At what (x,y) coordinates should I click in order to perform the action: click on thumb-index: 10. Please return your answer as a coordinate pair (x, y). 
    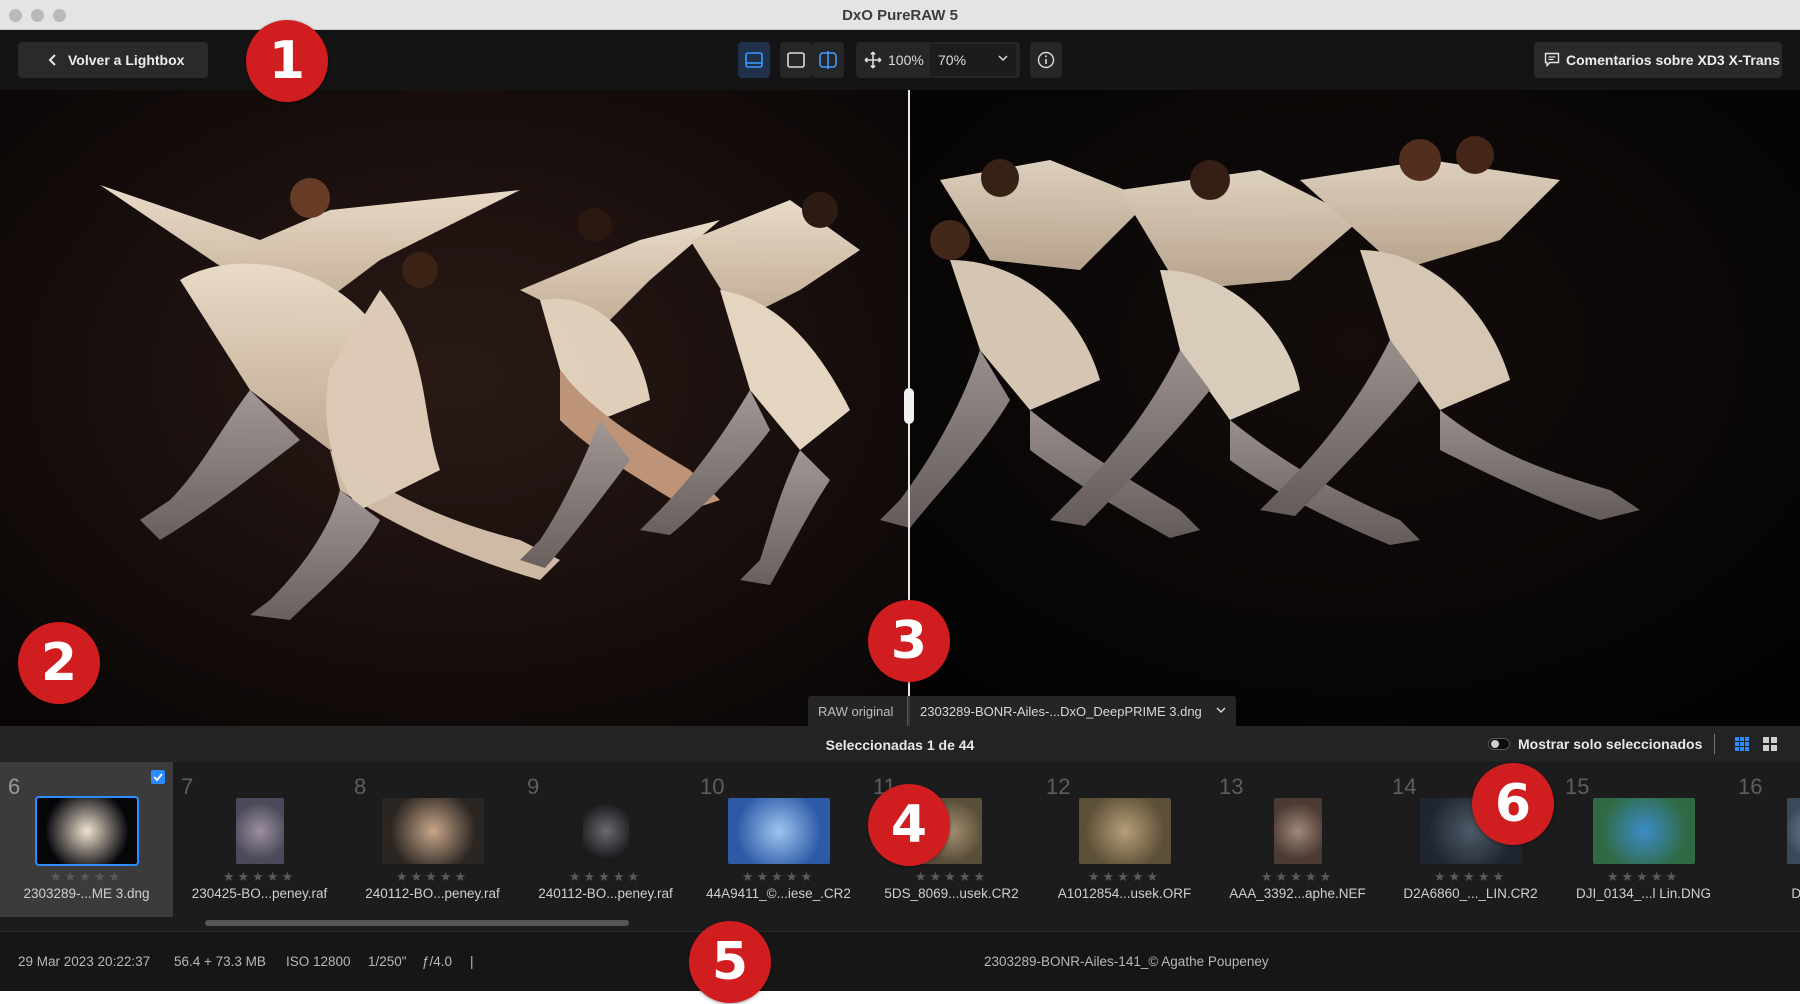
    Looking at the image, I should click on (712, 786).